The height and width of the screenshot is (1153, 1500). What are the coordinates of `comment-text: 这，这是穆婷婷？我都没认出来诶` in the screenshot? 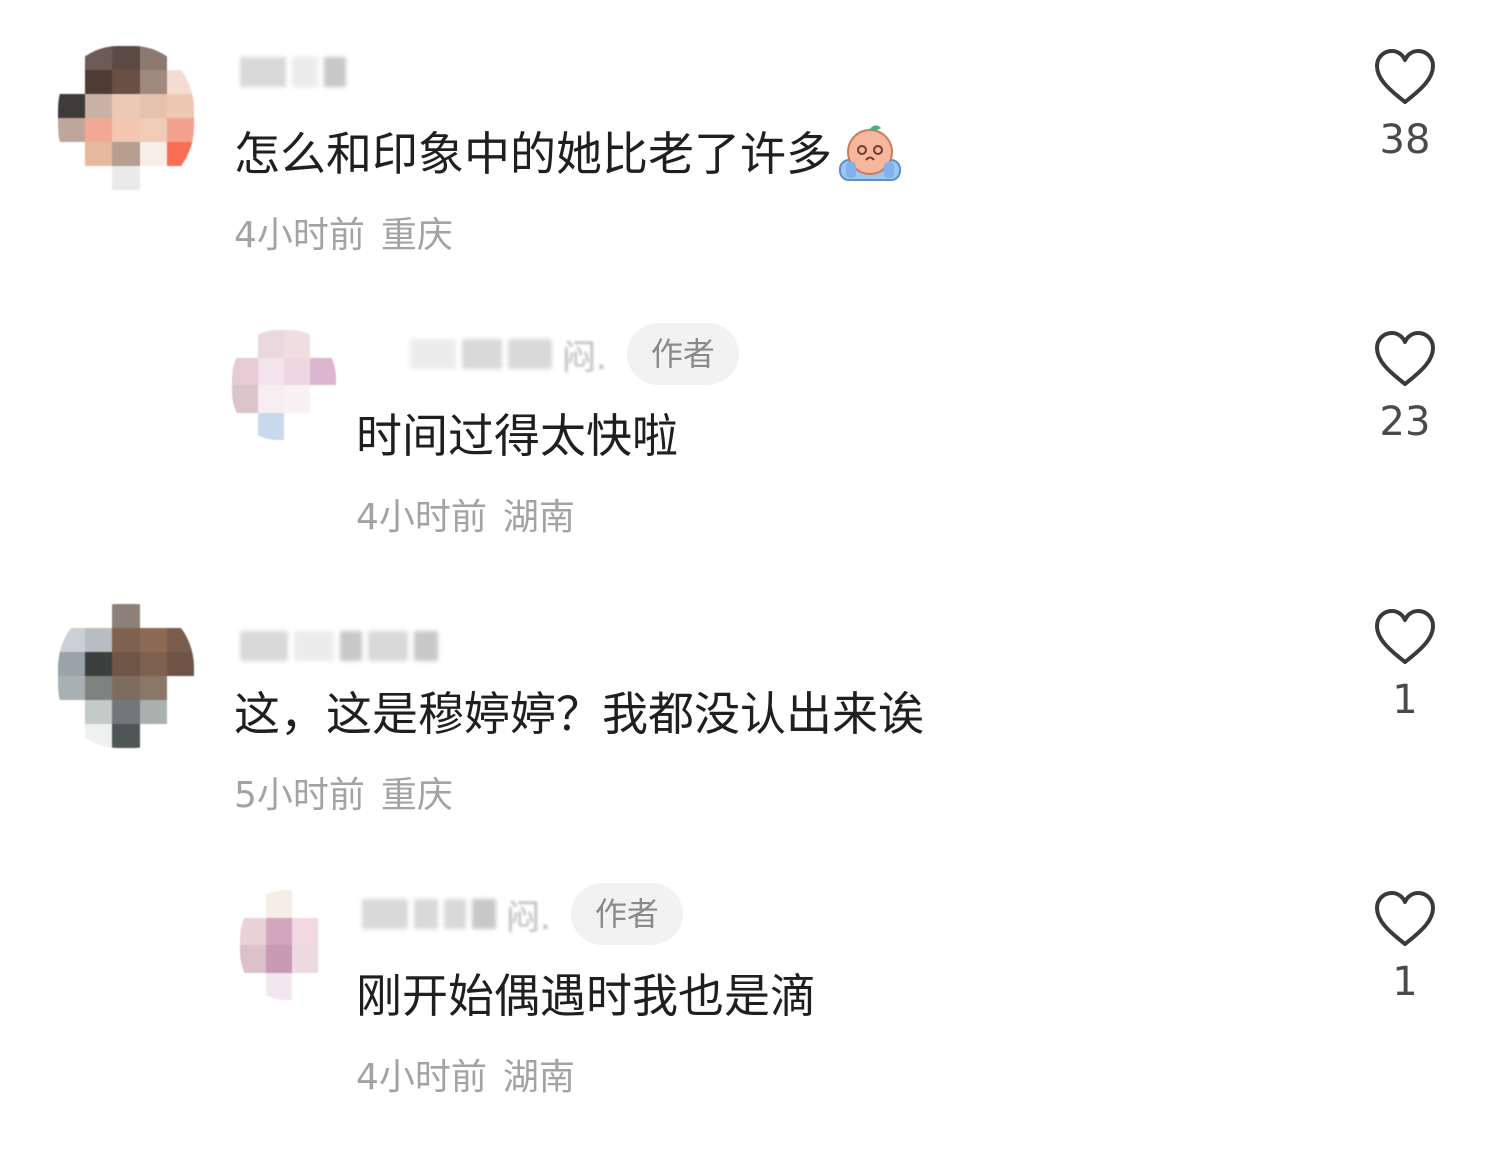 It's located at (579, 714).